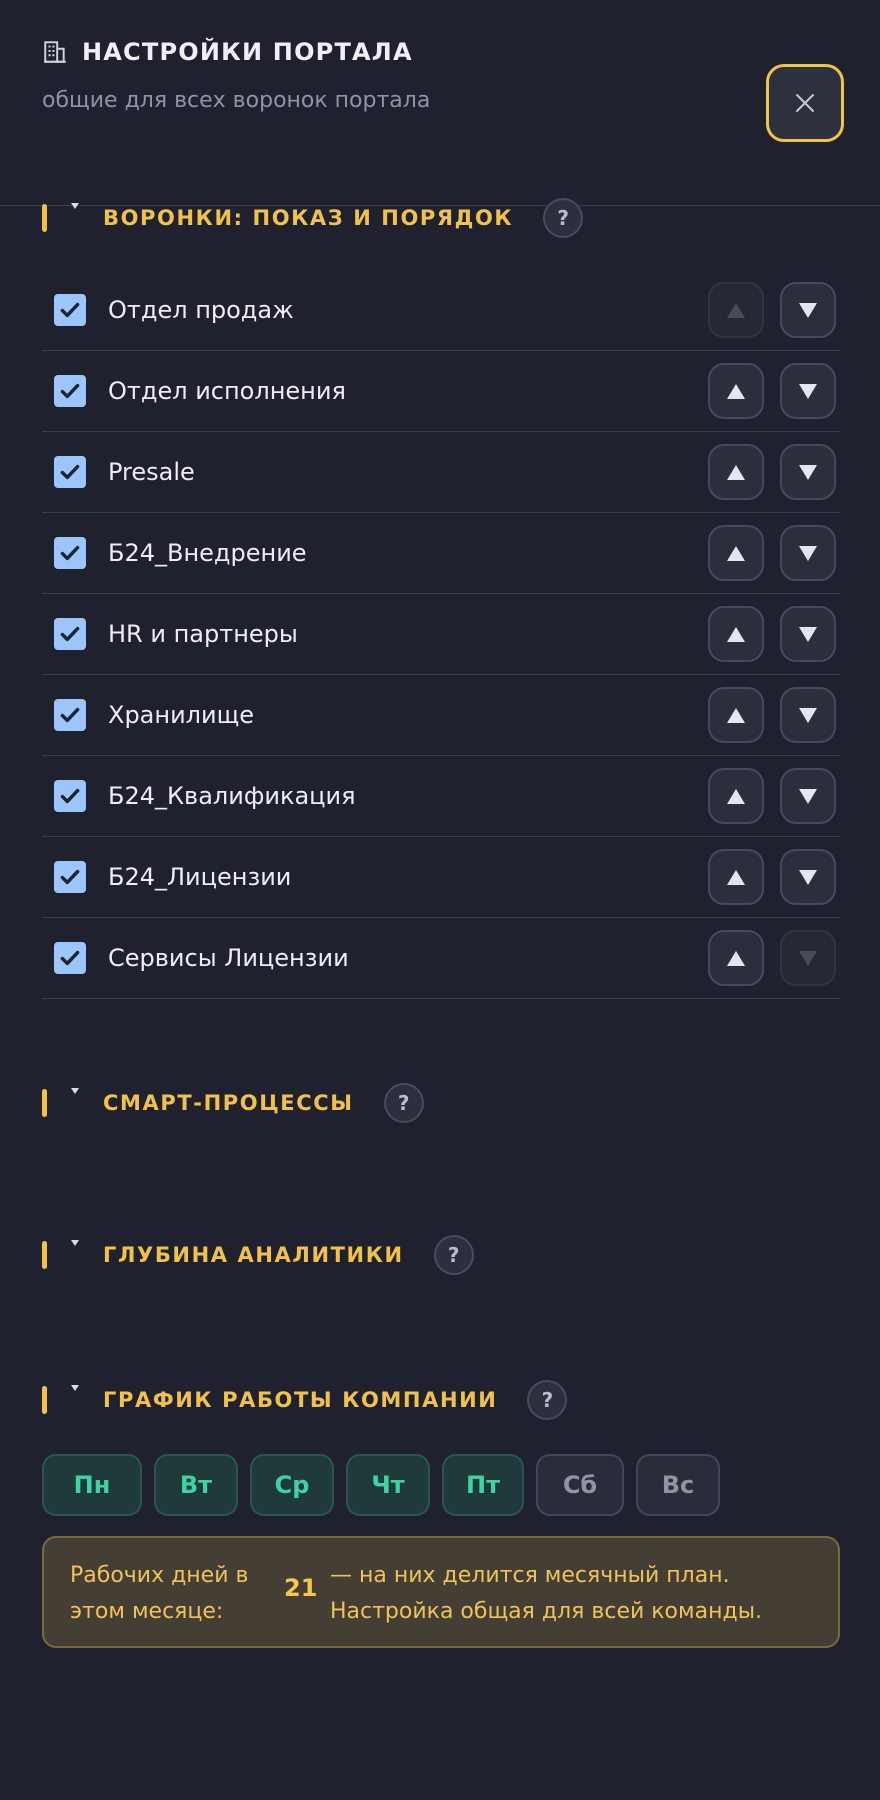 This screenshot has width=880, height=1800. I want to click on weekday-toggle: Пт, so click(483, 1485).